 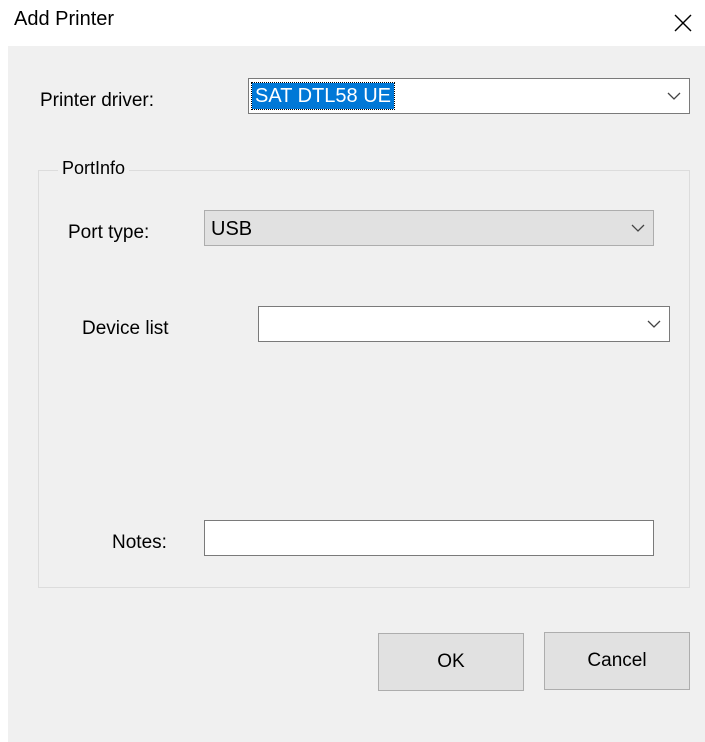 What do you see at coordinates (352, 23) in the screenshot?
I see `title-bar: Add Printer` at bounding box center [352, 23].